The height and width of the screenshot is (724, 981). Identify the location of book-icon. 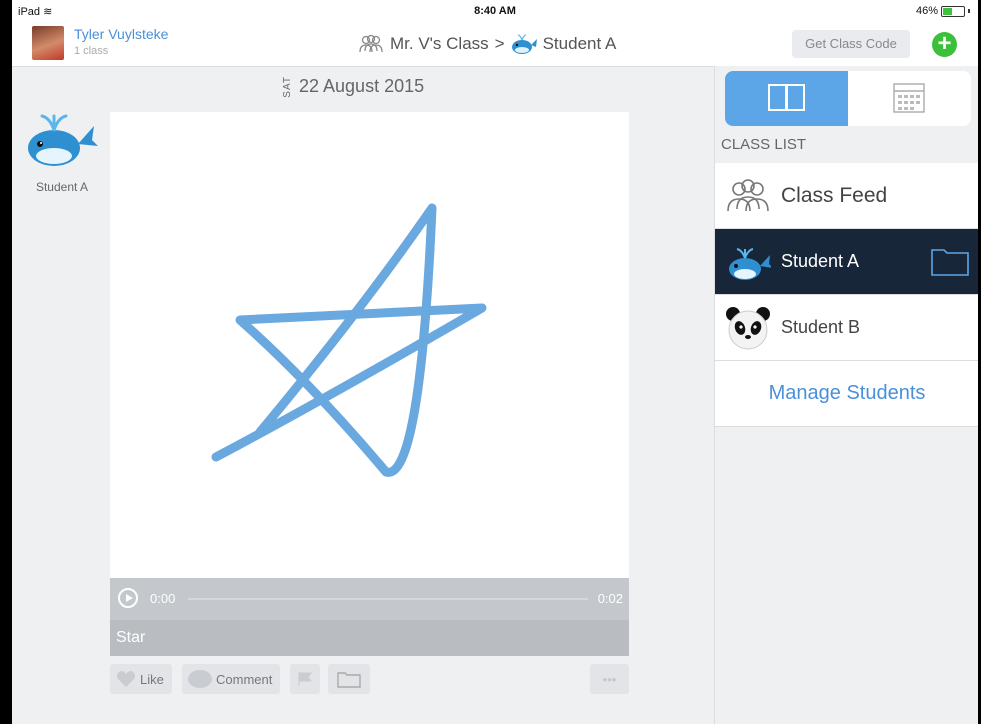
(786, 97).